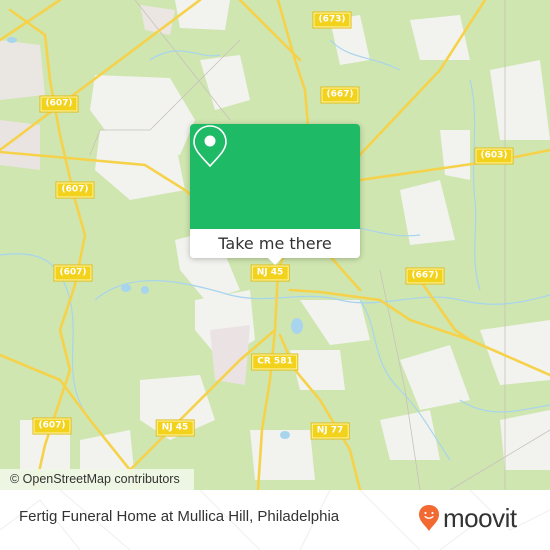 The width and height of the screenshot is (550, 550). What do you see at coordinates (210, 146) in the screenshot?
I see `location-pin-icon` at bounding box center [210, 146].